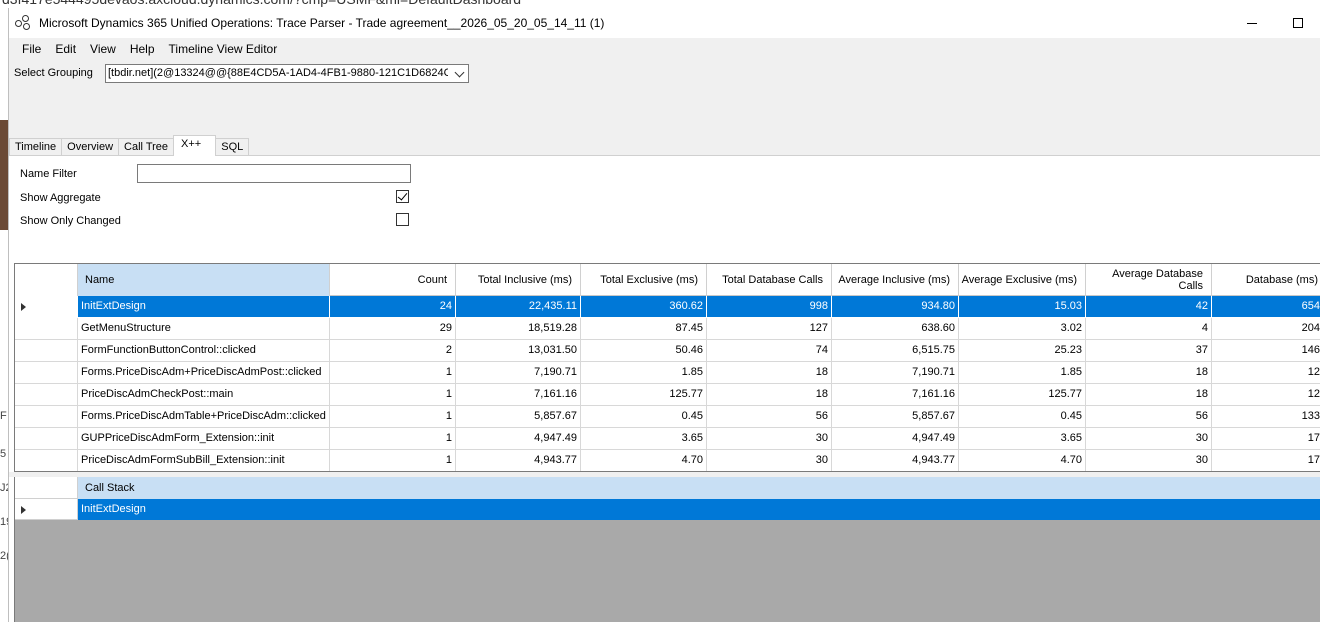 The width and height of the screenshot is (1320, 622). Describe the element at coordinates (518, 280) in the screenshot. I see `column-header-total-inclusive: Total Inclusive (ms)` at that location.